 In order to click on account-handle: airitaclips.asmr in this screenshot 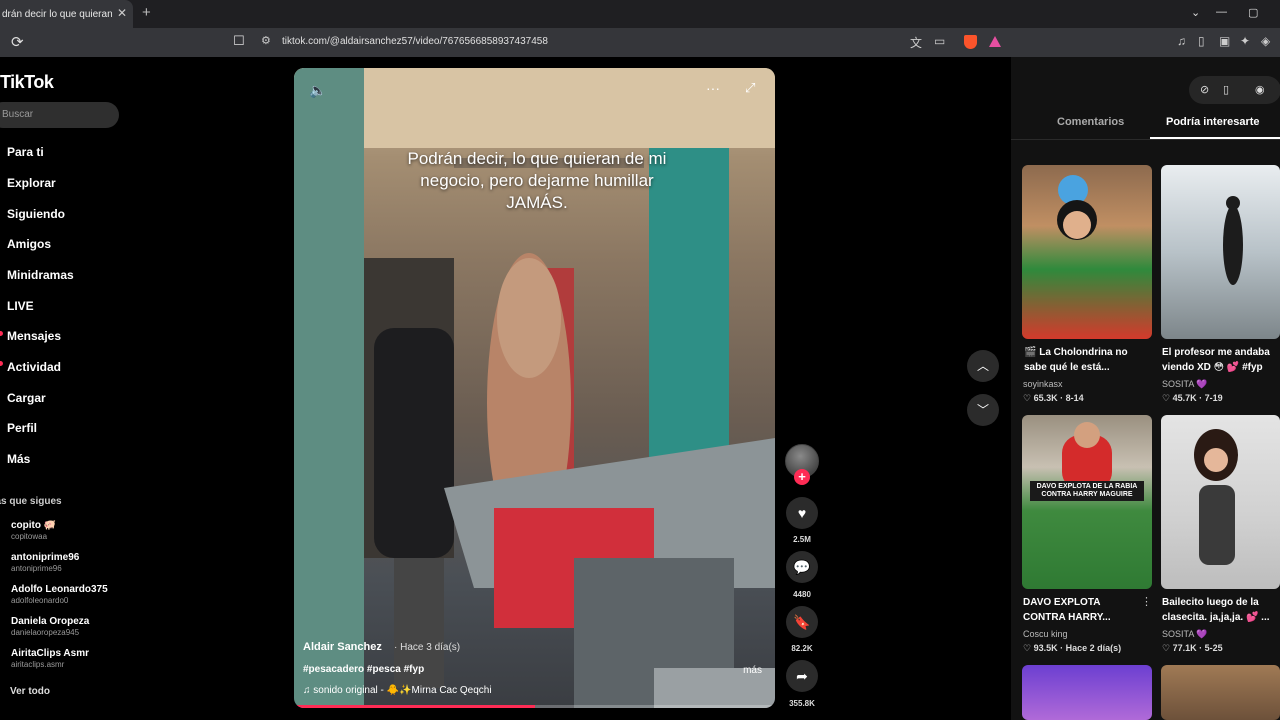, I will do `click(38, 664)`.